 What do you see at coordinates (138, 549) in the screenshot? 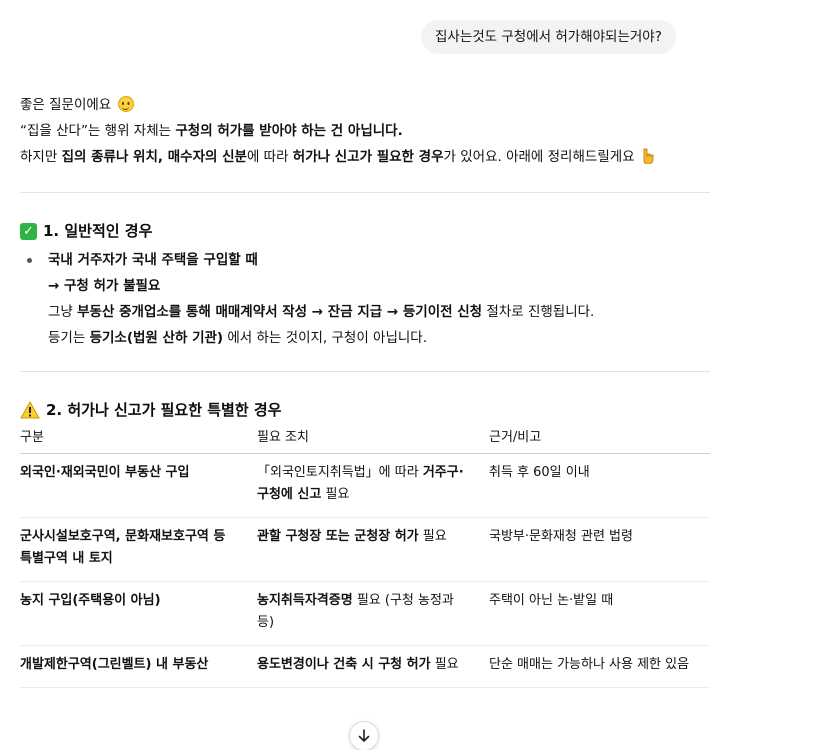
I see `cell-category: 군사시설보호구역, 문화재보호구역 등 특별구역 내 토지` at bounding box center [138, 549].